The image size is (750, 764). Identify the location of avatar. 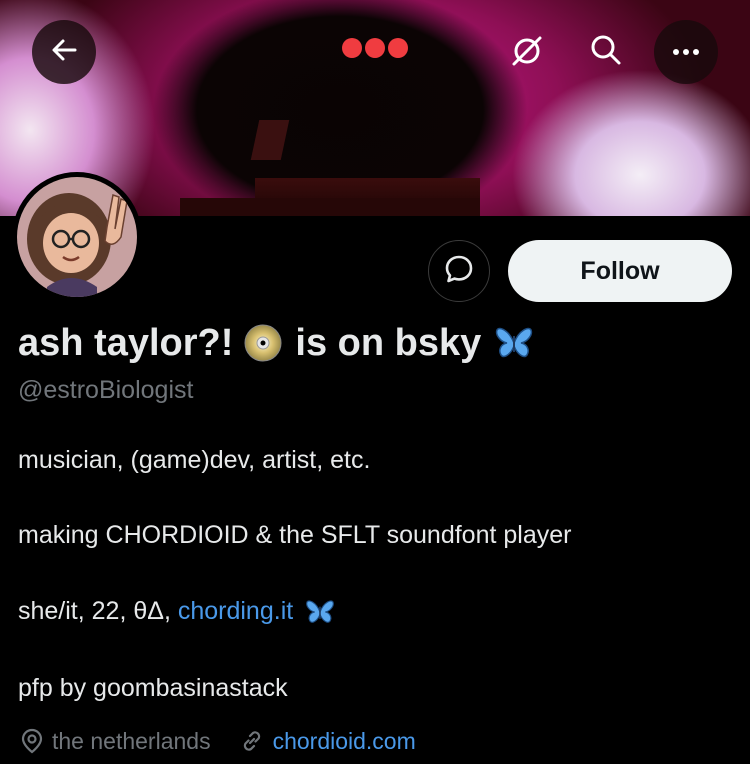
(77, 237).